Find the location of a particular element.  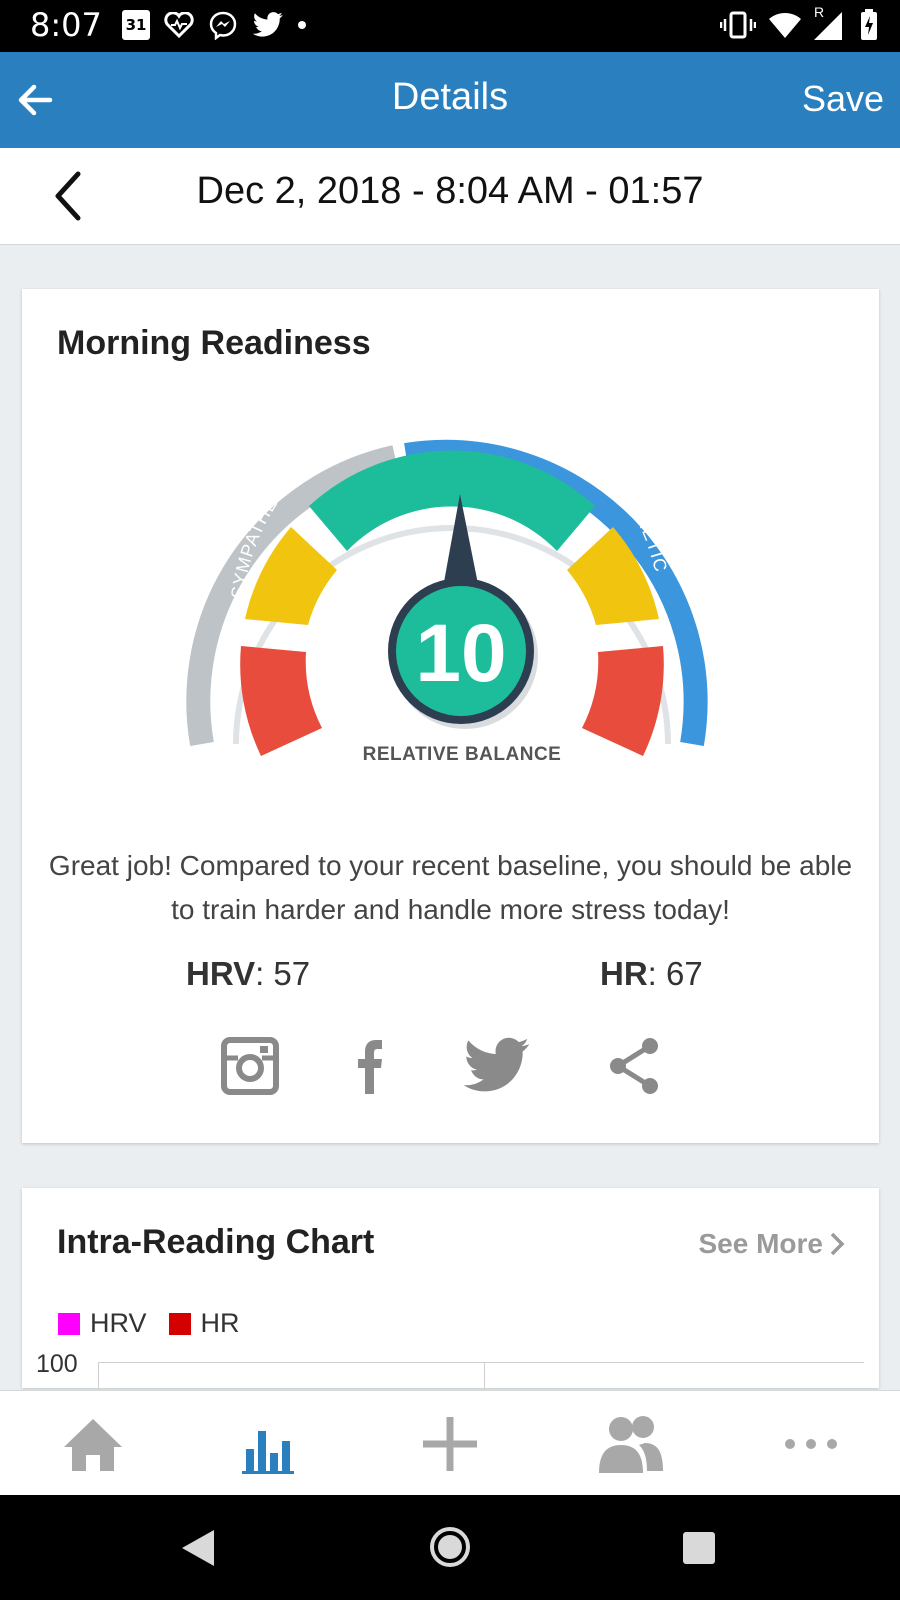

see-more-label: See More is located at coordinates (761, 1243).